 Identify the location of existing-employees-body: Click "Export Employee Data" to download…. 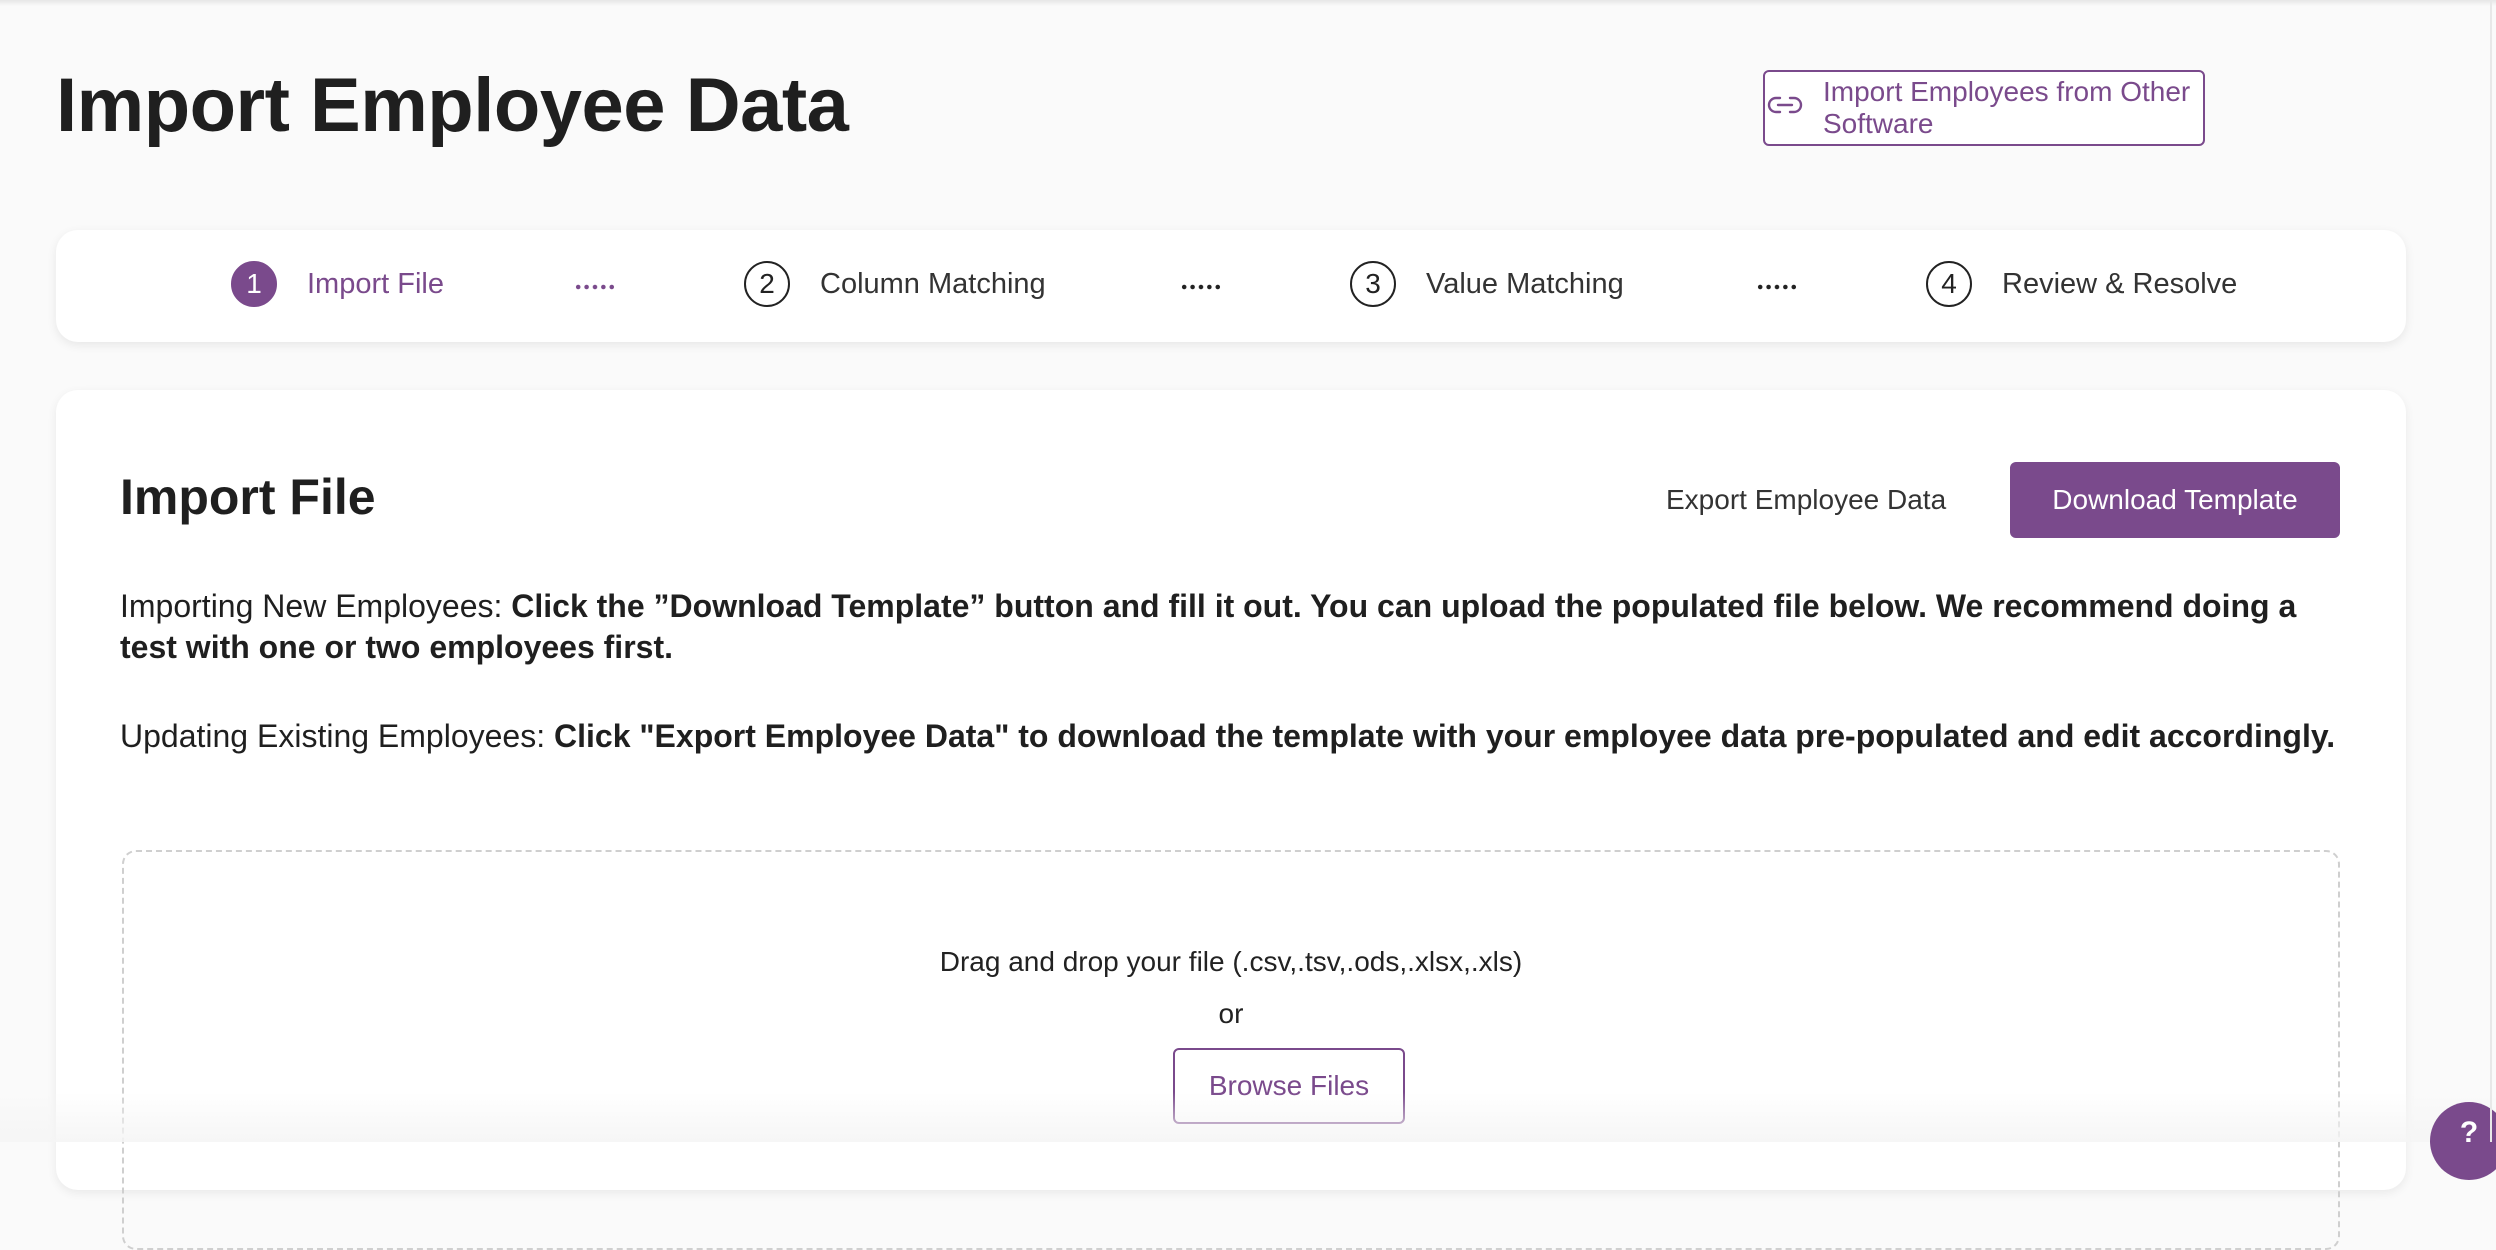
(1445, 736).